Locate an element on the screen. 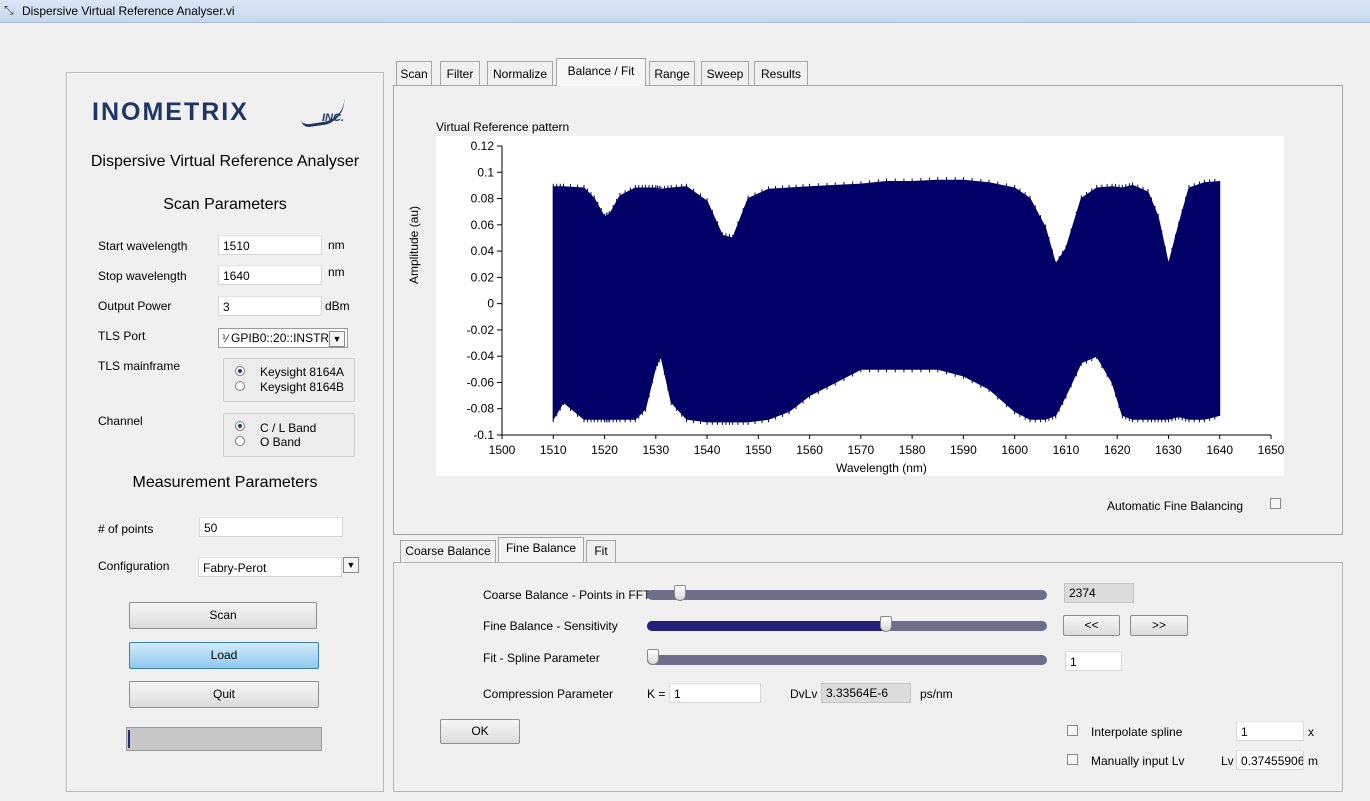  dvlv-label: DvLv is located at coordinates (804, 694).